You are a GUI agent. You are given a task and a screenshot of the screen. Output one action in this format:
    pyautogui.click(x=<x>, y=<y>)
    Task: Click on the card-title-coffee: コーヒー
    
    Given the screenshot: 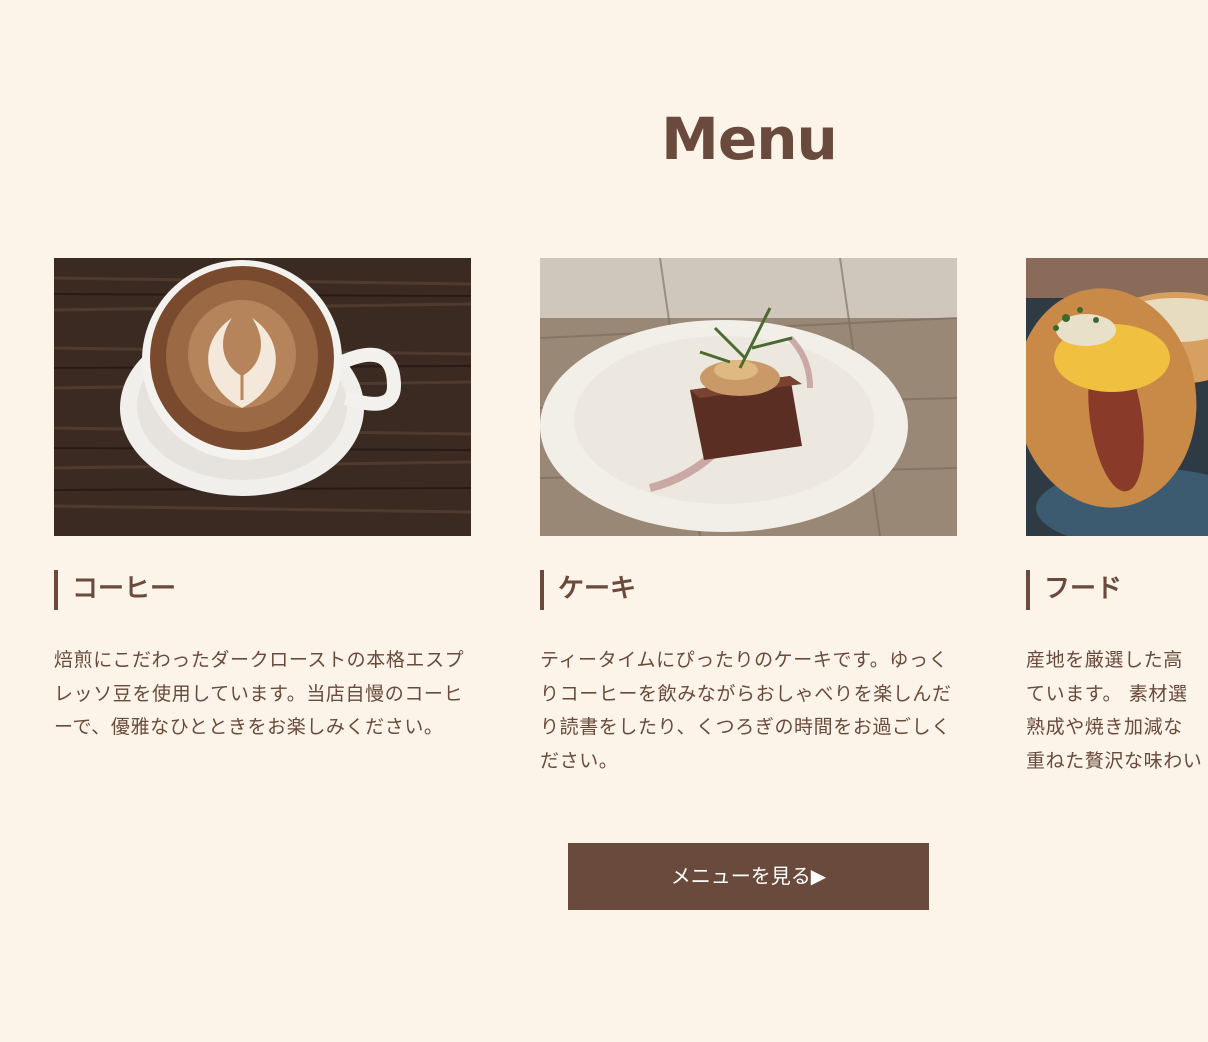 What is the action you would take?
    pyautogui.click(x=115, y=590)
    